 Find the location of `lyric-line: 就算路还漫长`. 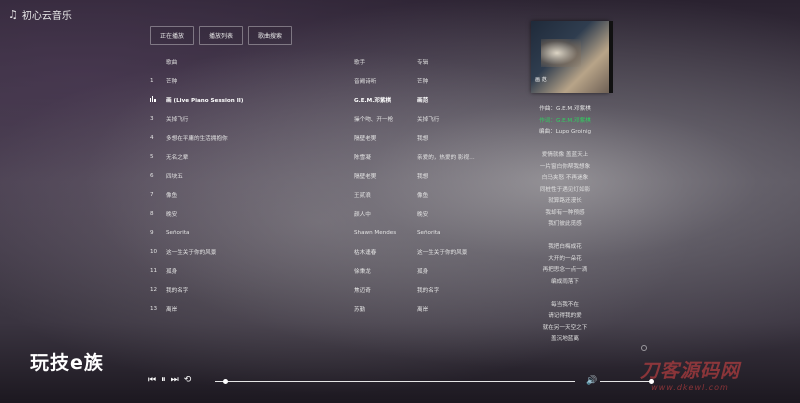

lyric-line: 就算路还漫长 is located at coordinates (565, 201).